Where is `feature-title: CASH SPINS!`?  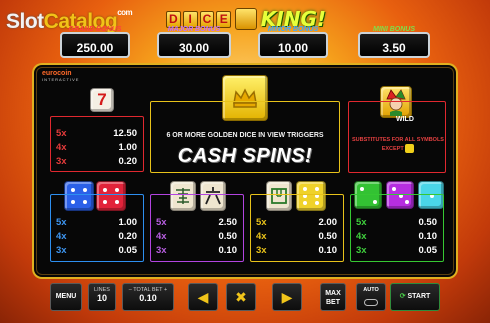 feature-title: CASH SPINS! is located at coordinates (245, 156).